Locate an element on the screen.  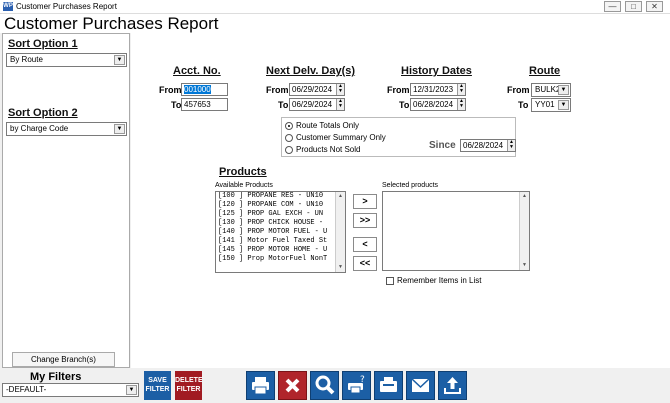
remove-selected-button: < is located at coordinates (365, 244).